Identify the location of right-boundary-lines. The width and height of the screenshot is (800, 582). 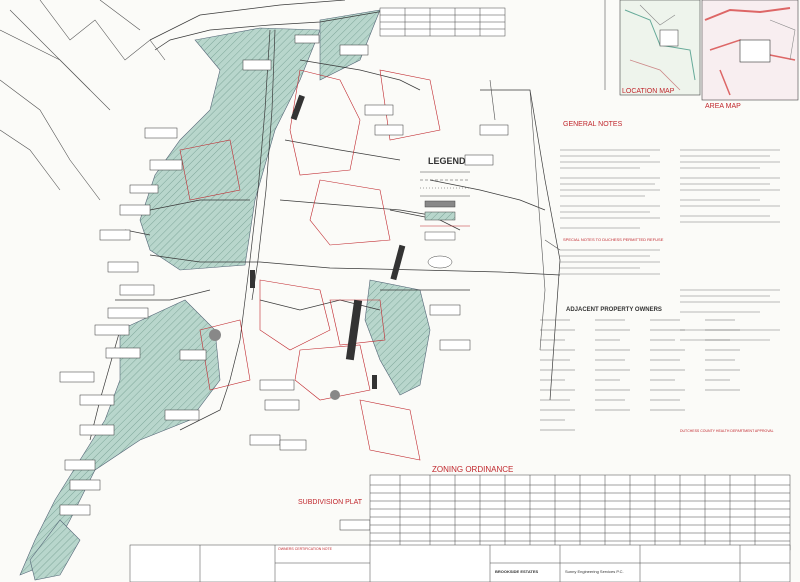
(547, 175).